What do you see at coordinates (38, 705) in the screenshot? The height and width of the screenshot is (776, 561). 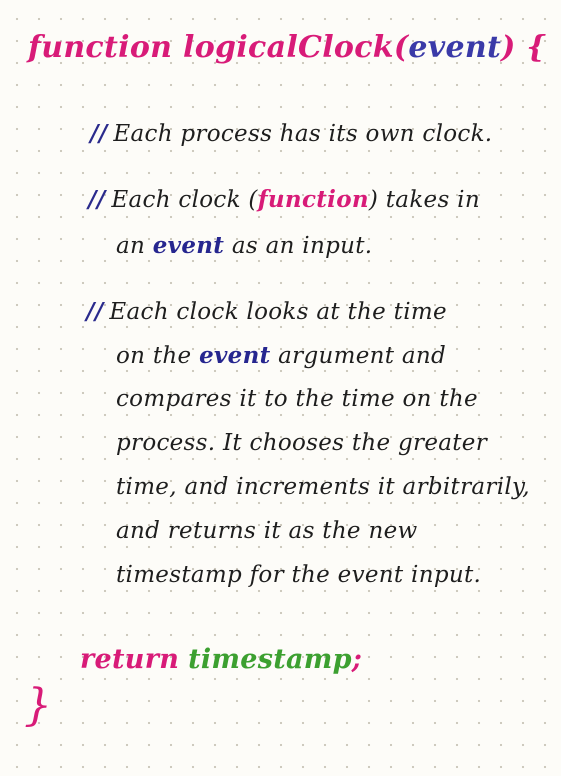 I see `closing-brace: }` at bounding box center [38, 705].